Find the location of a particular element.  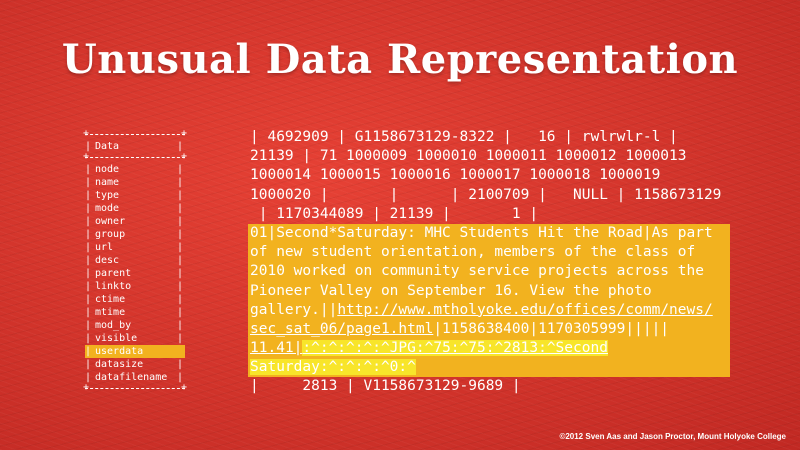

table-top-border is located at coordinates (135, 133).